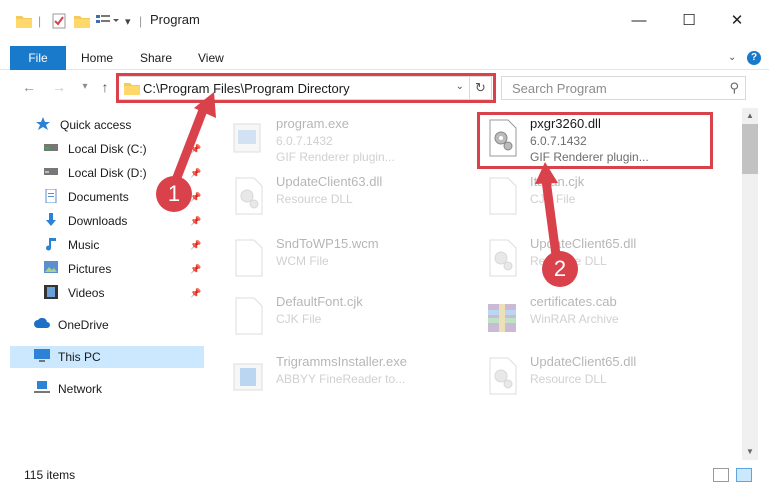  Describe the element at coordinates (744, 475) in the screenshot. I see `large-icons-view-icon` at that location.